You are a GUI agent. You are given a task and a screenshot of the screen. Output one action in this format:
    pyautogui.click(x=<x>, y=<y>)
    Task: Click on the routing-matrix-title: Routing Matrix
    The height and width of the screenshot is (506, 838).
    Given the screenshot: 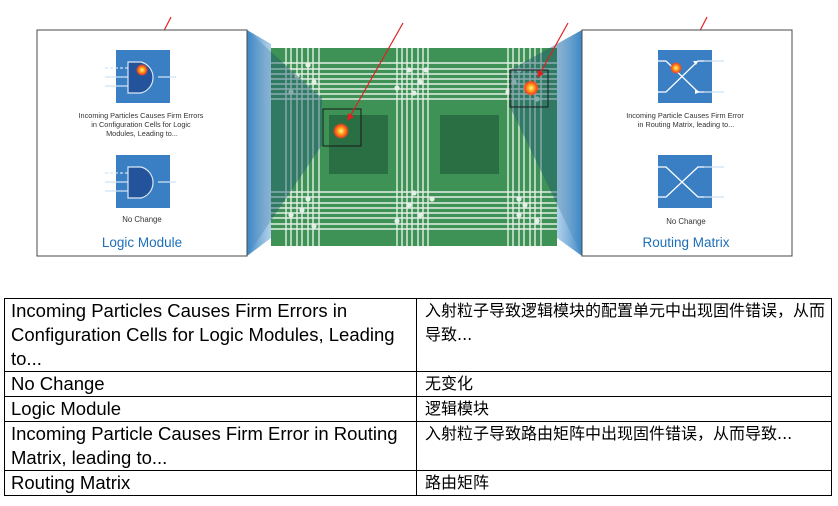 What is the action you would take?
    pyautogui.click(x=685, y=242)
    